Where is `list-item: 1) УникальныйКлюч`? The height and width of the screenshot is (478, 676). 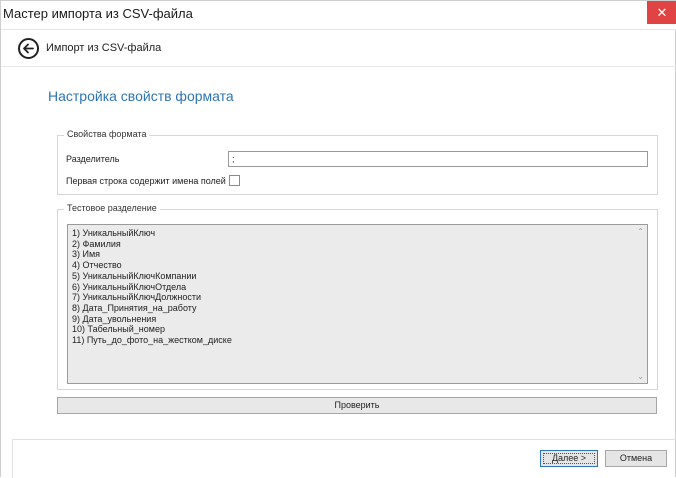 list-item: 1) УникальныйКлюч is located at coordinates (114, 233).